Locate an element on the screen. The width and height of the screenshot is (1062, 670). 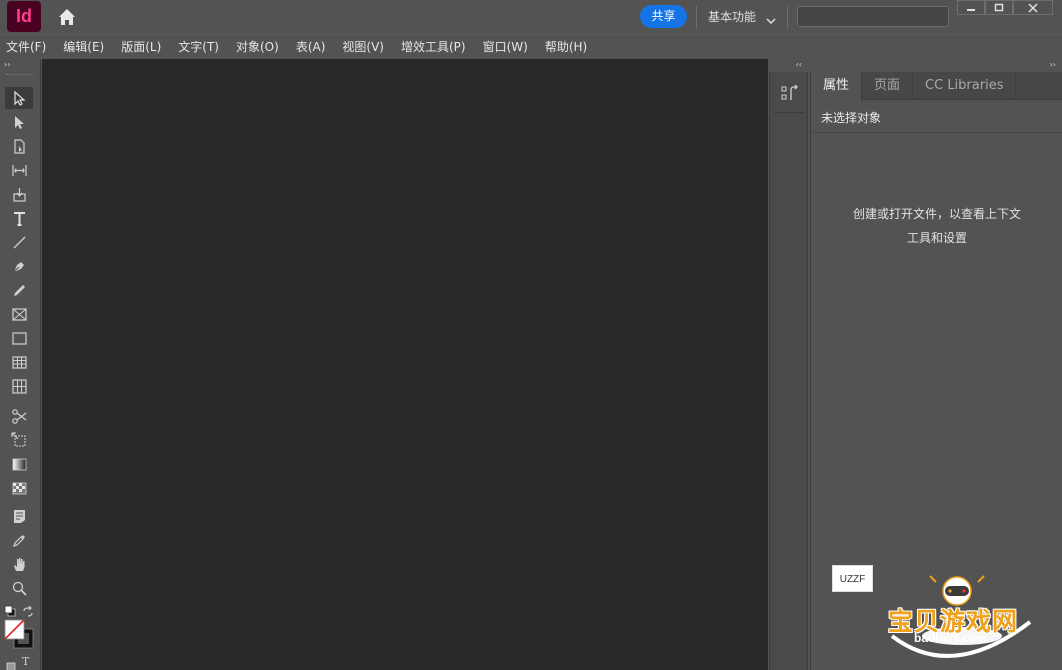
search-input is located at coordinates (873, 16).